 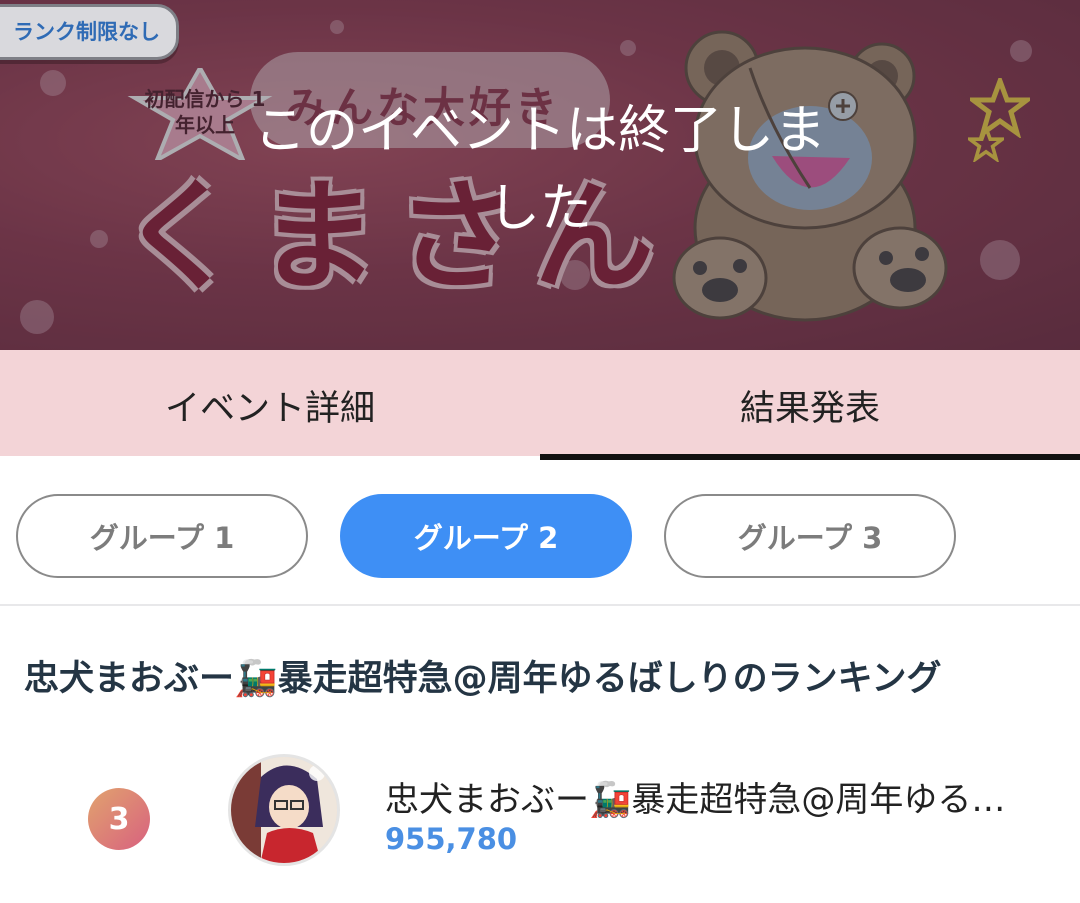 What do you see at coordinates (162, 536) in the screenshot?
I see `group-1-button: グループ 1` at bounding box center [162, 536].